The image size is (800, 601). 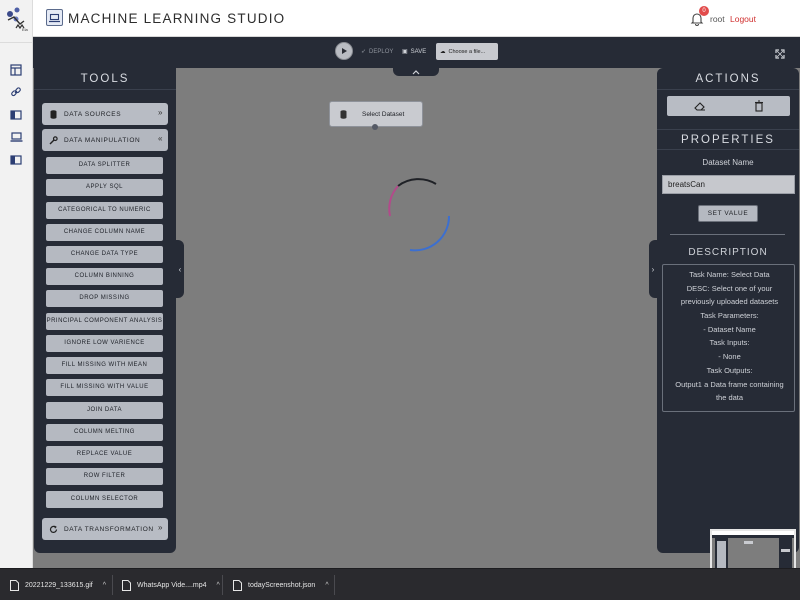 I want to click on panel-icon, so click(x=16, y=115).